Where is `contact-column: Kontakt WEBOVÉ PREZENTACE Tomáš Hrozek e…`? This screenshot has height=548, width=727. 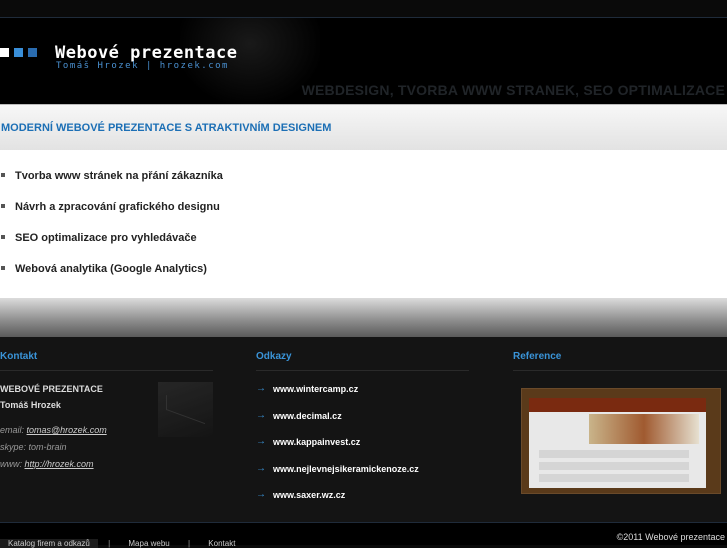 contact-column: Kontakt WEBOVÉ PREZENTACE Tomáš Hrozek e… is located at coordinates (106, 429).